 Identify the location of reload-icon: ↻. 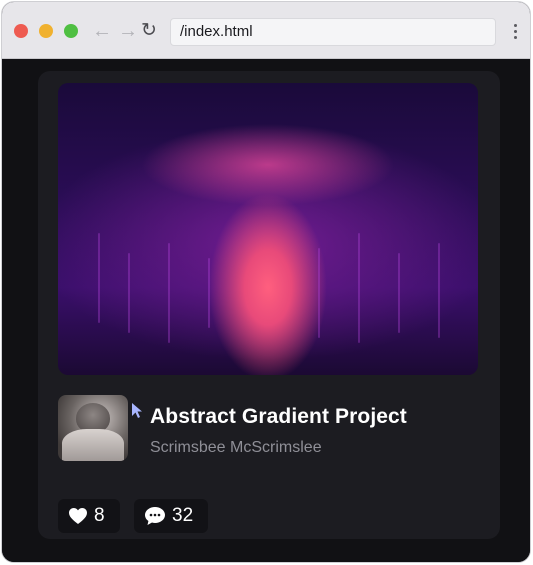
(149, 30).